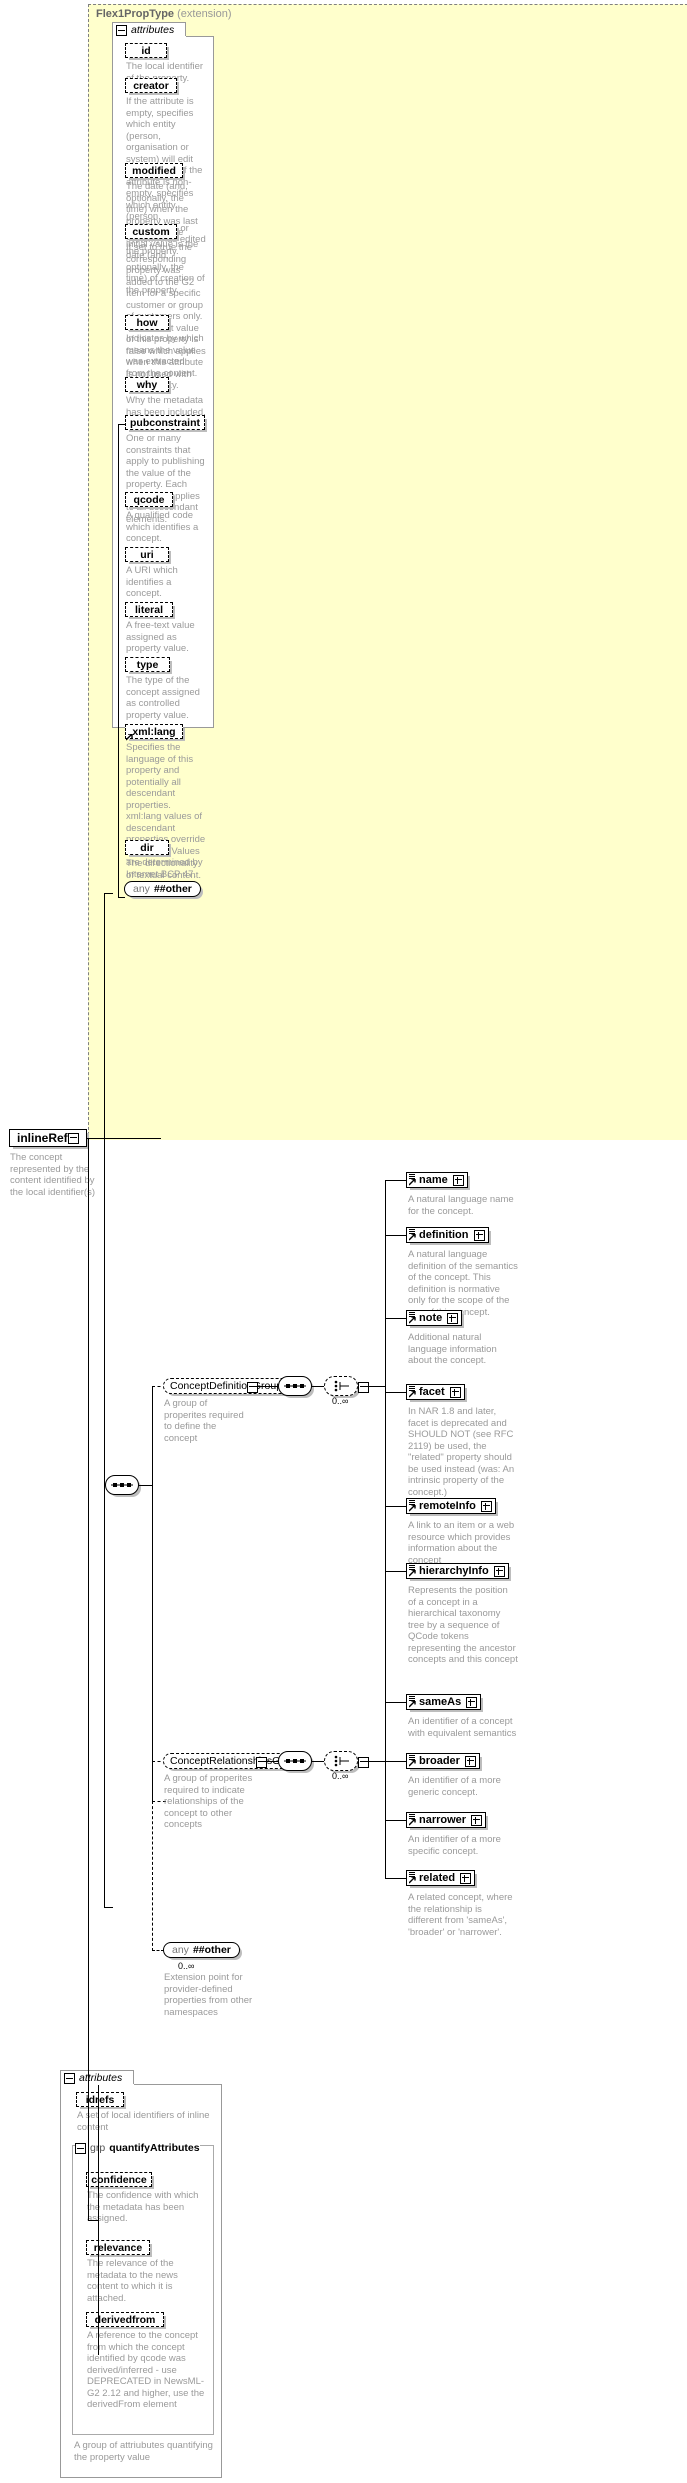 This screenshot has height=2483, width=687. I want to click on sequence-connector-crg, so click(295, 1761).